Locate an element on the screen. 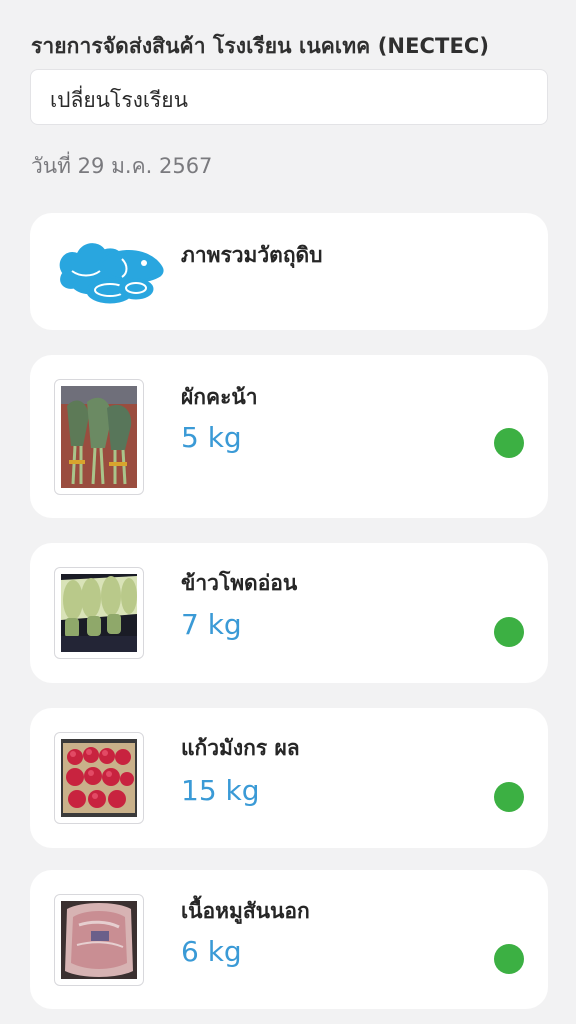  item-name: แก้วมังกร ผล is located at coordinates (240, 748).